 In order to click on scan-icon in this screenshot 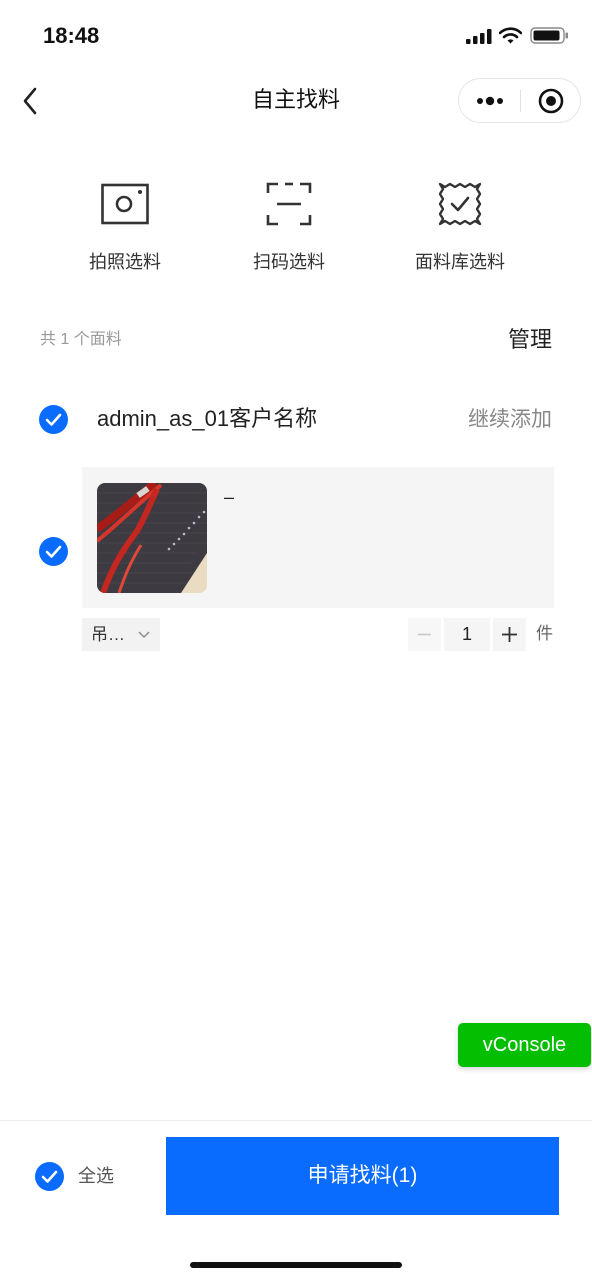, I will do `click(289, 204)`.